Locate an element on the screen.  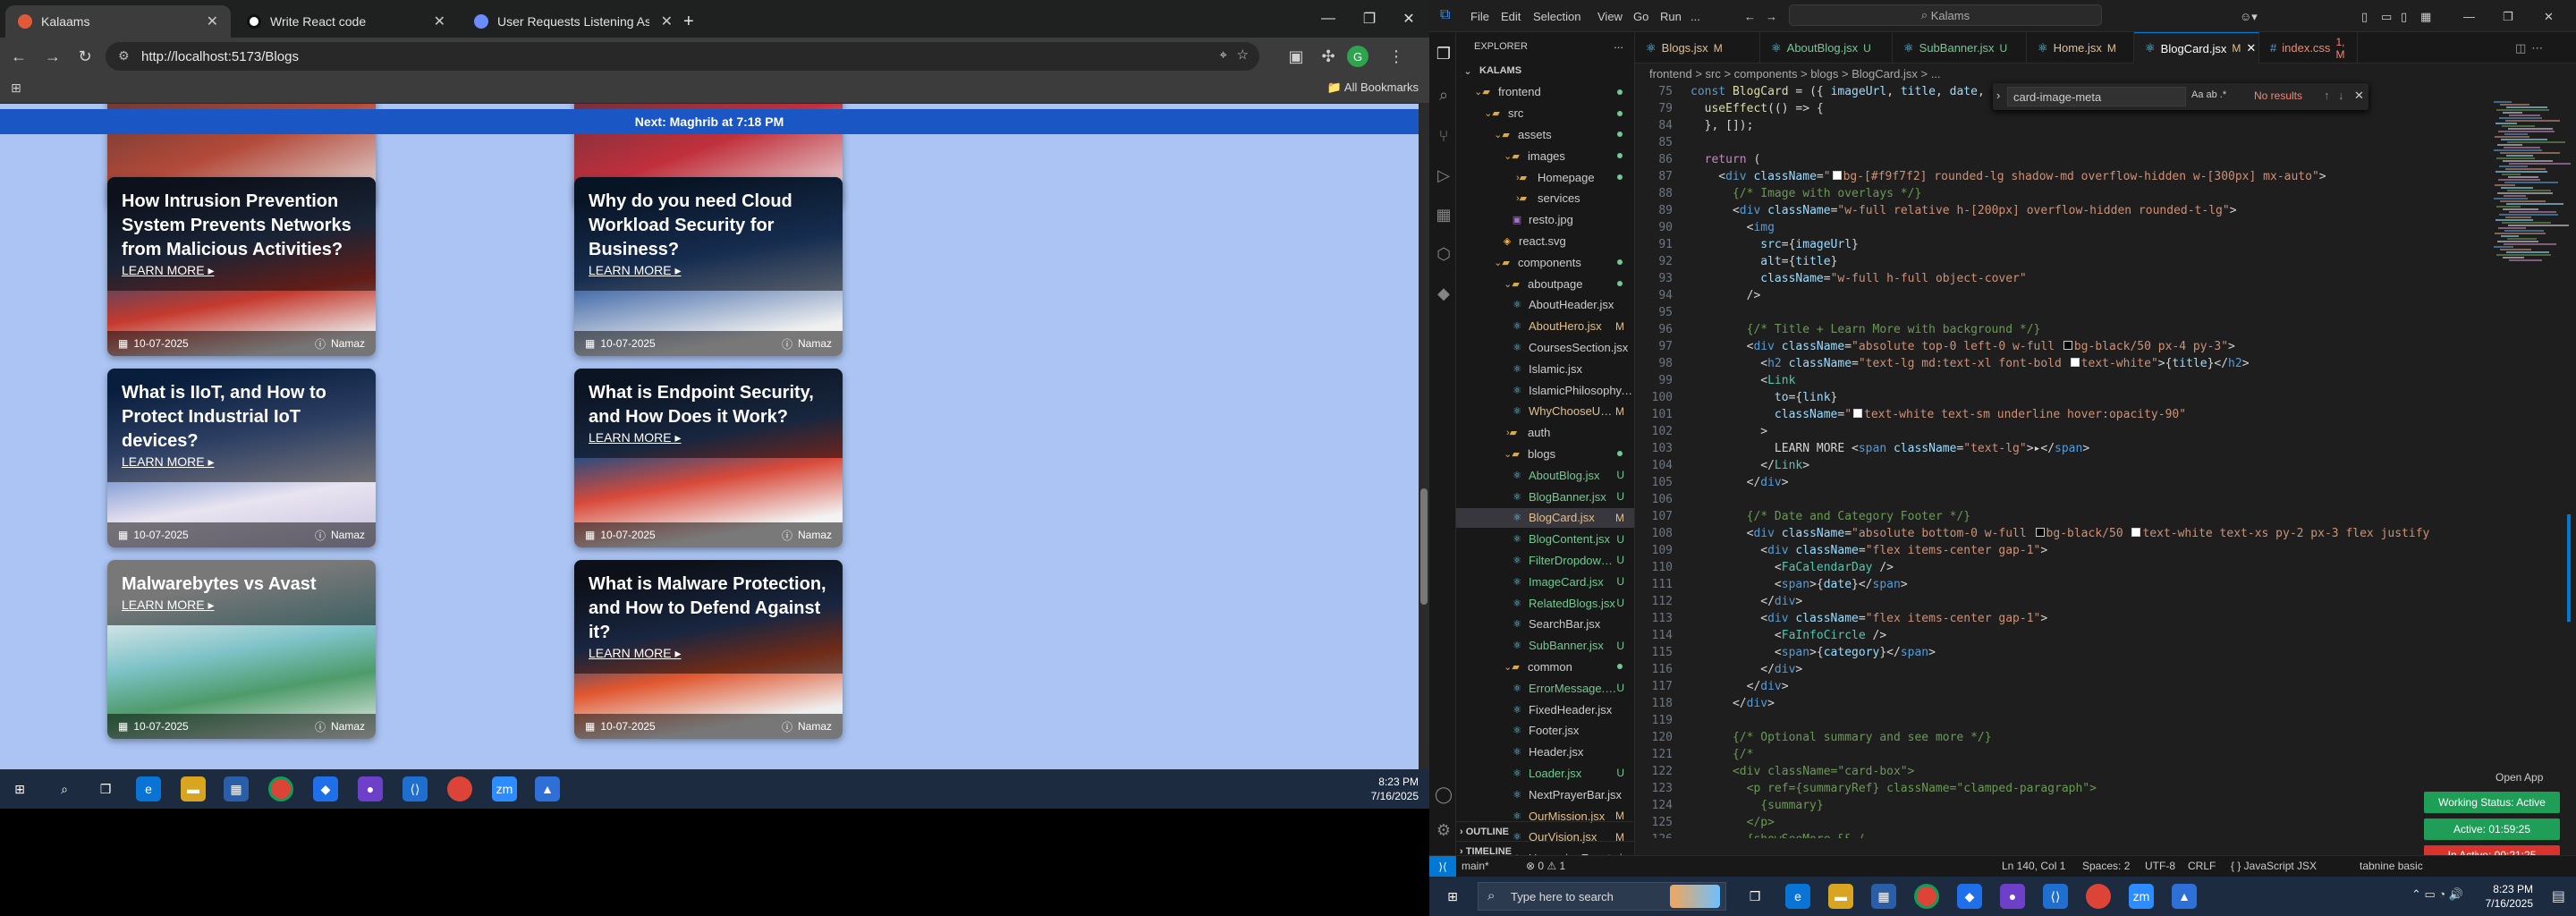
puzzle-extensions-icon: ✣ is located at coordinates (1328, 56).